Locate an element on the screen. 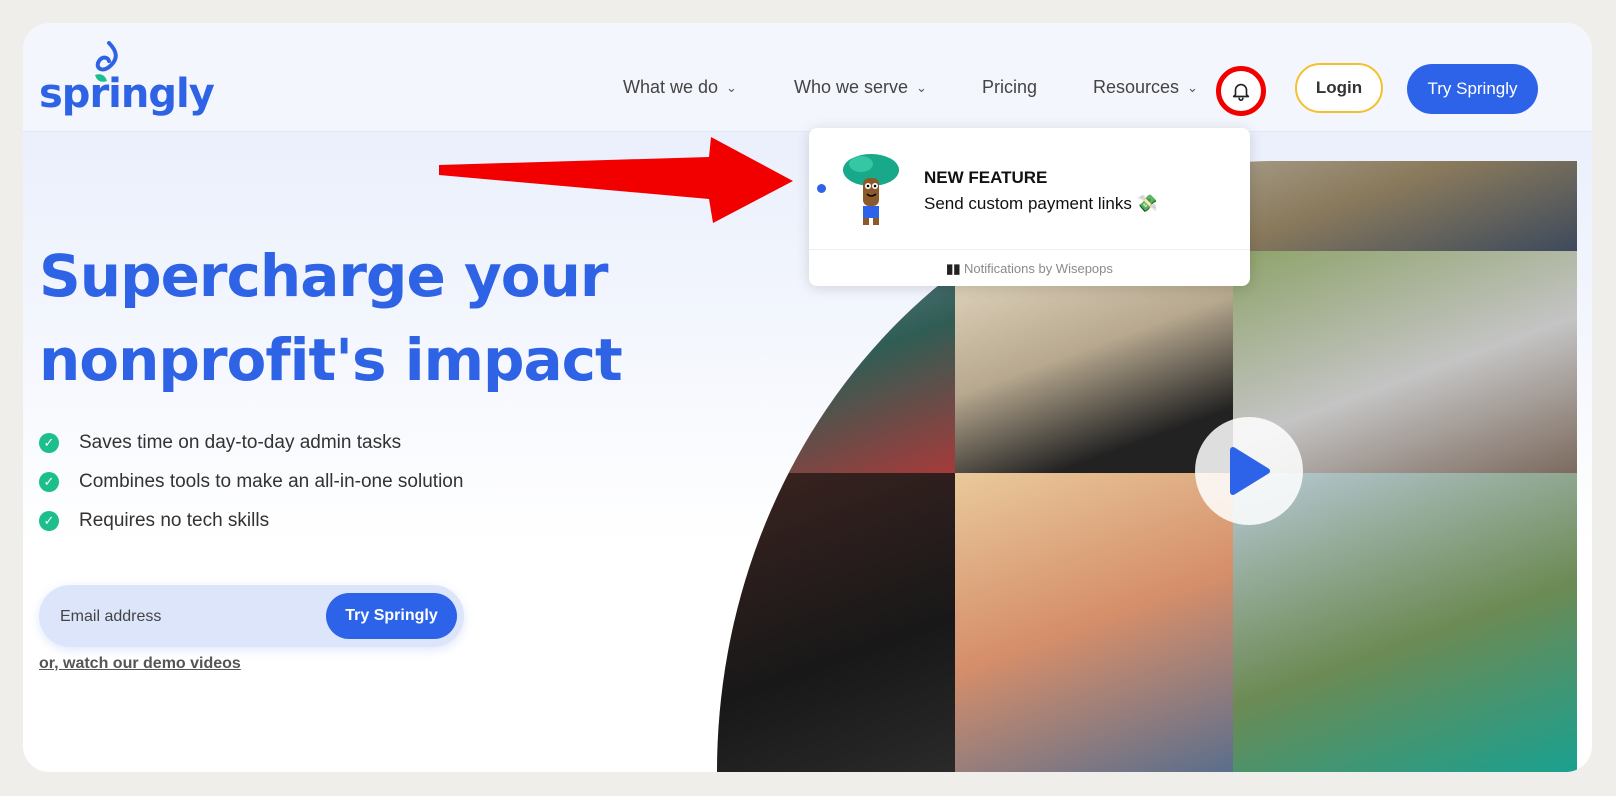 The height and width of the screenshot is (796, 1616). nav-what-we-do: What we do ⌄ is located at coordinates (680, 87).